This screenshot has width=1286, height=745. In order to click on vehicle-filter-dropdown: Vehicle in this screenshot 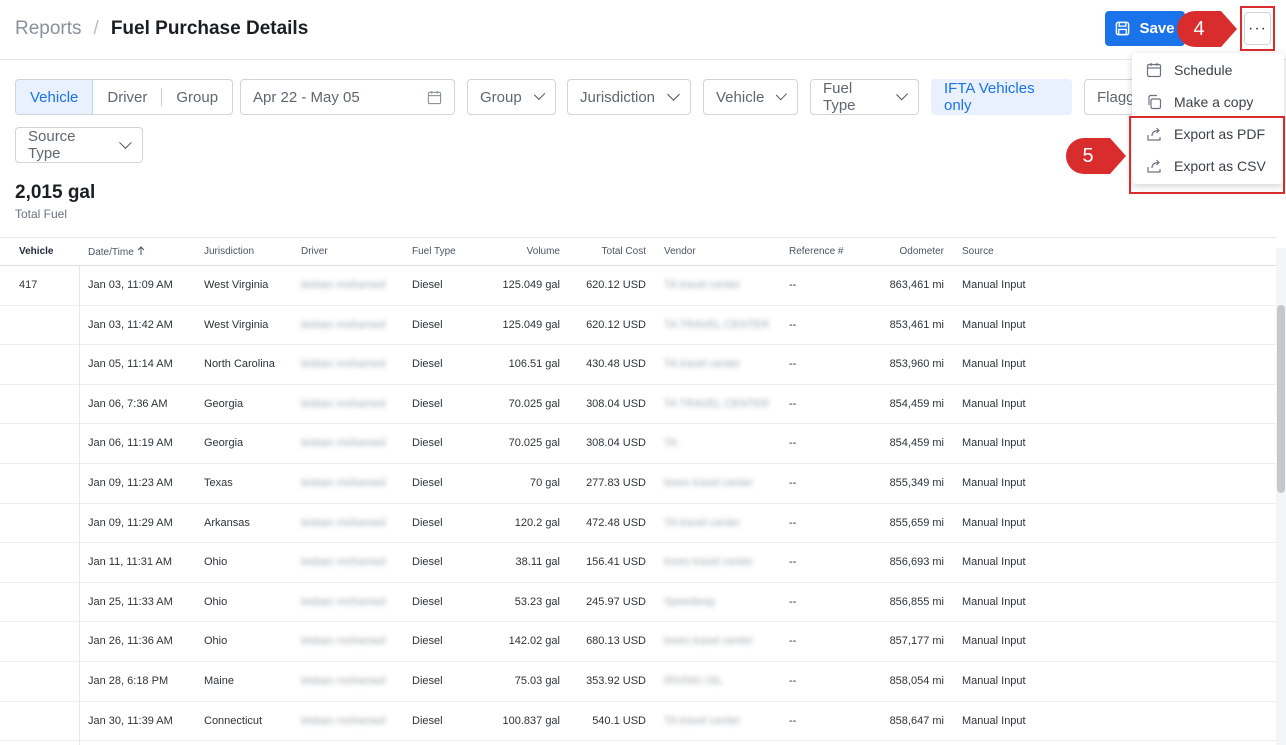, I will do `click(750, 97)`.